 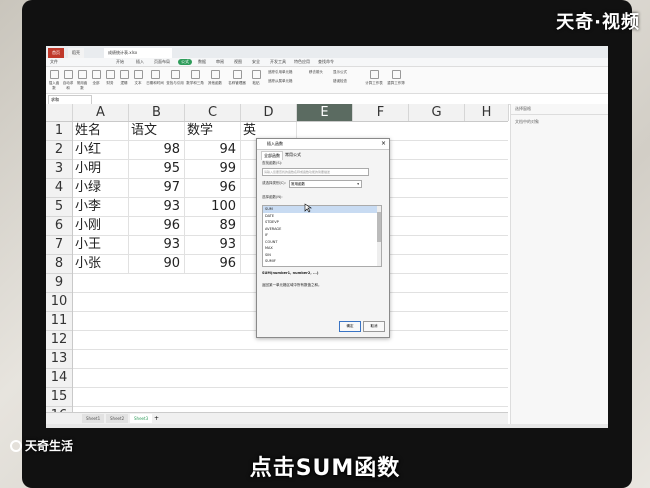 I want to click on financial-button: 财务, so click(x=110, y=78).